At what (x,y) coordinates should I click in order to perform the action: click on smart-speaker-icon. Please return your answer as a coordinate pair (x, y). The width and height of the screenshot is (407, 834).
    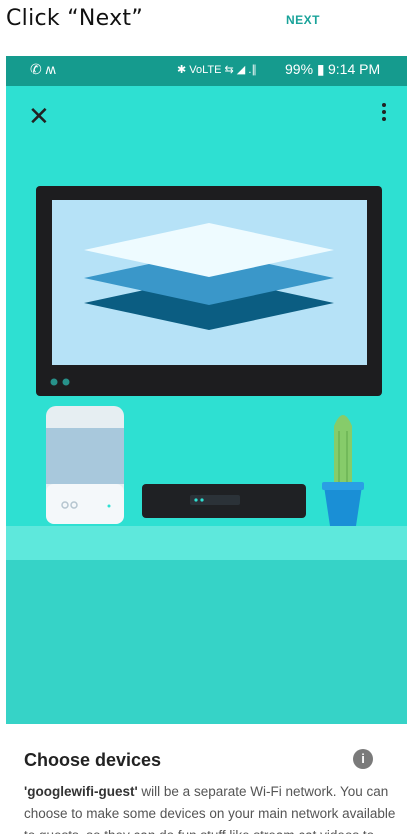
    Looking at the image, I should click on (85, 465).